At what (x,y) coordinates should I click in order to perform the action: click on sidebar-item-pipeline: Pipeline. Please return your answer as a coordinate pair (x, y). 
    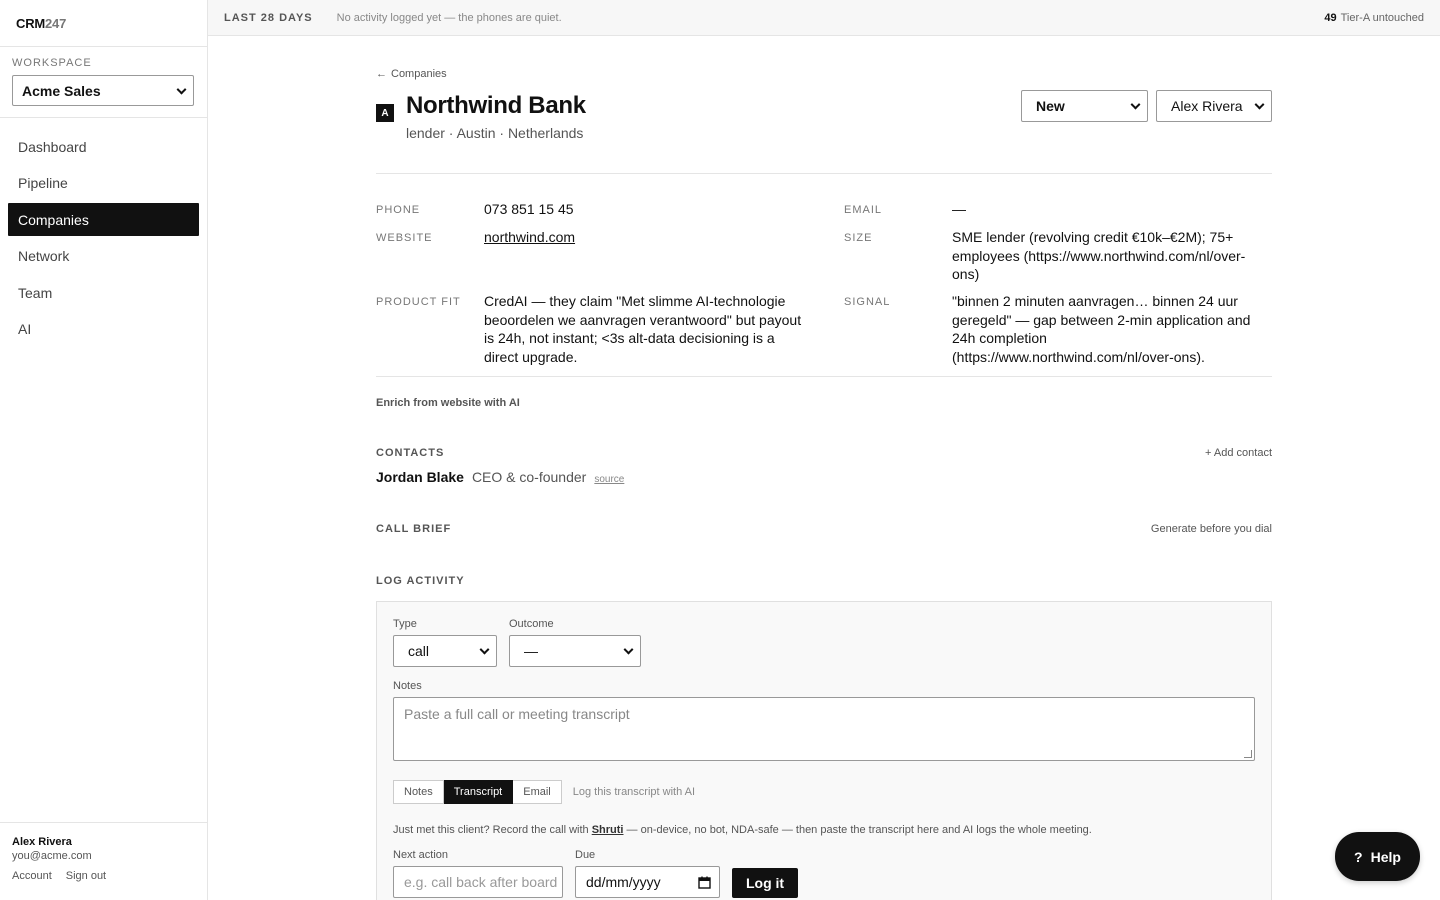
    Looking at the image, I should click on (103, 183).